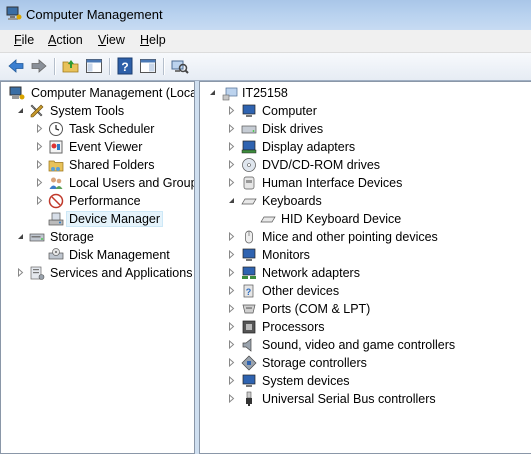 The width and height of the screenshot is (531, 454). What do you see at coordinates (56, 147) in the screenshot?
I see `event-viewer-icon` at bounding box center [56, 147].